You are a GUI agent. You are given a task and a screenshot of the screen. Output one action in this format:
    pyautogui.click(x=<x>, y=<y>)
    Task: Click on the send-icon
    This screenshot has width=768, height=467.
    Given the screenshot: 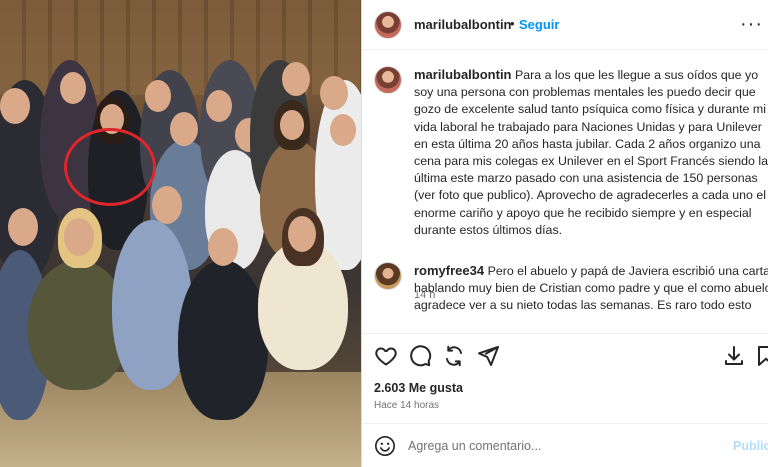 What is the action you would take?
    pyautogui.click(x=488, y=356)
    